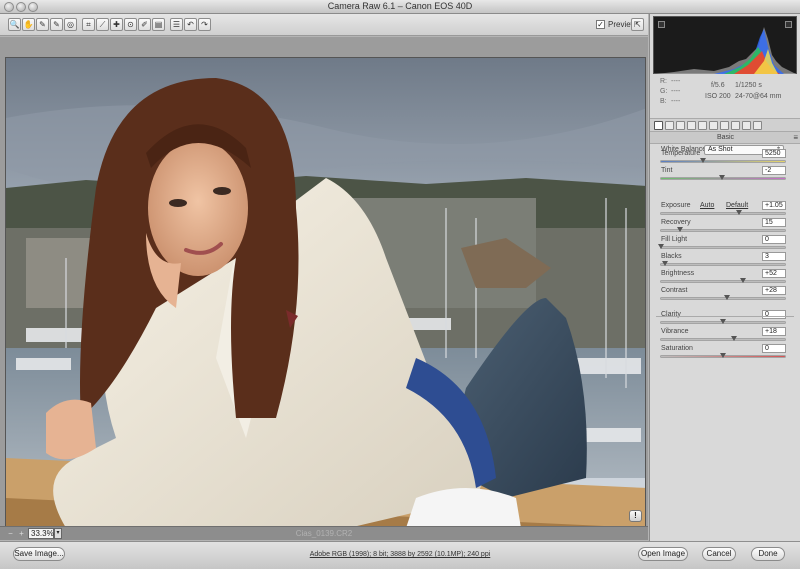 This screenshot has height=569, width=800. Describe the element at coordinates (691, 125) in the screenshot. I see `hsl-tab-icon` at that location.